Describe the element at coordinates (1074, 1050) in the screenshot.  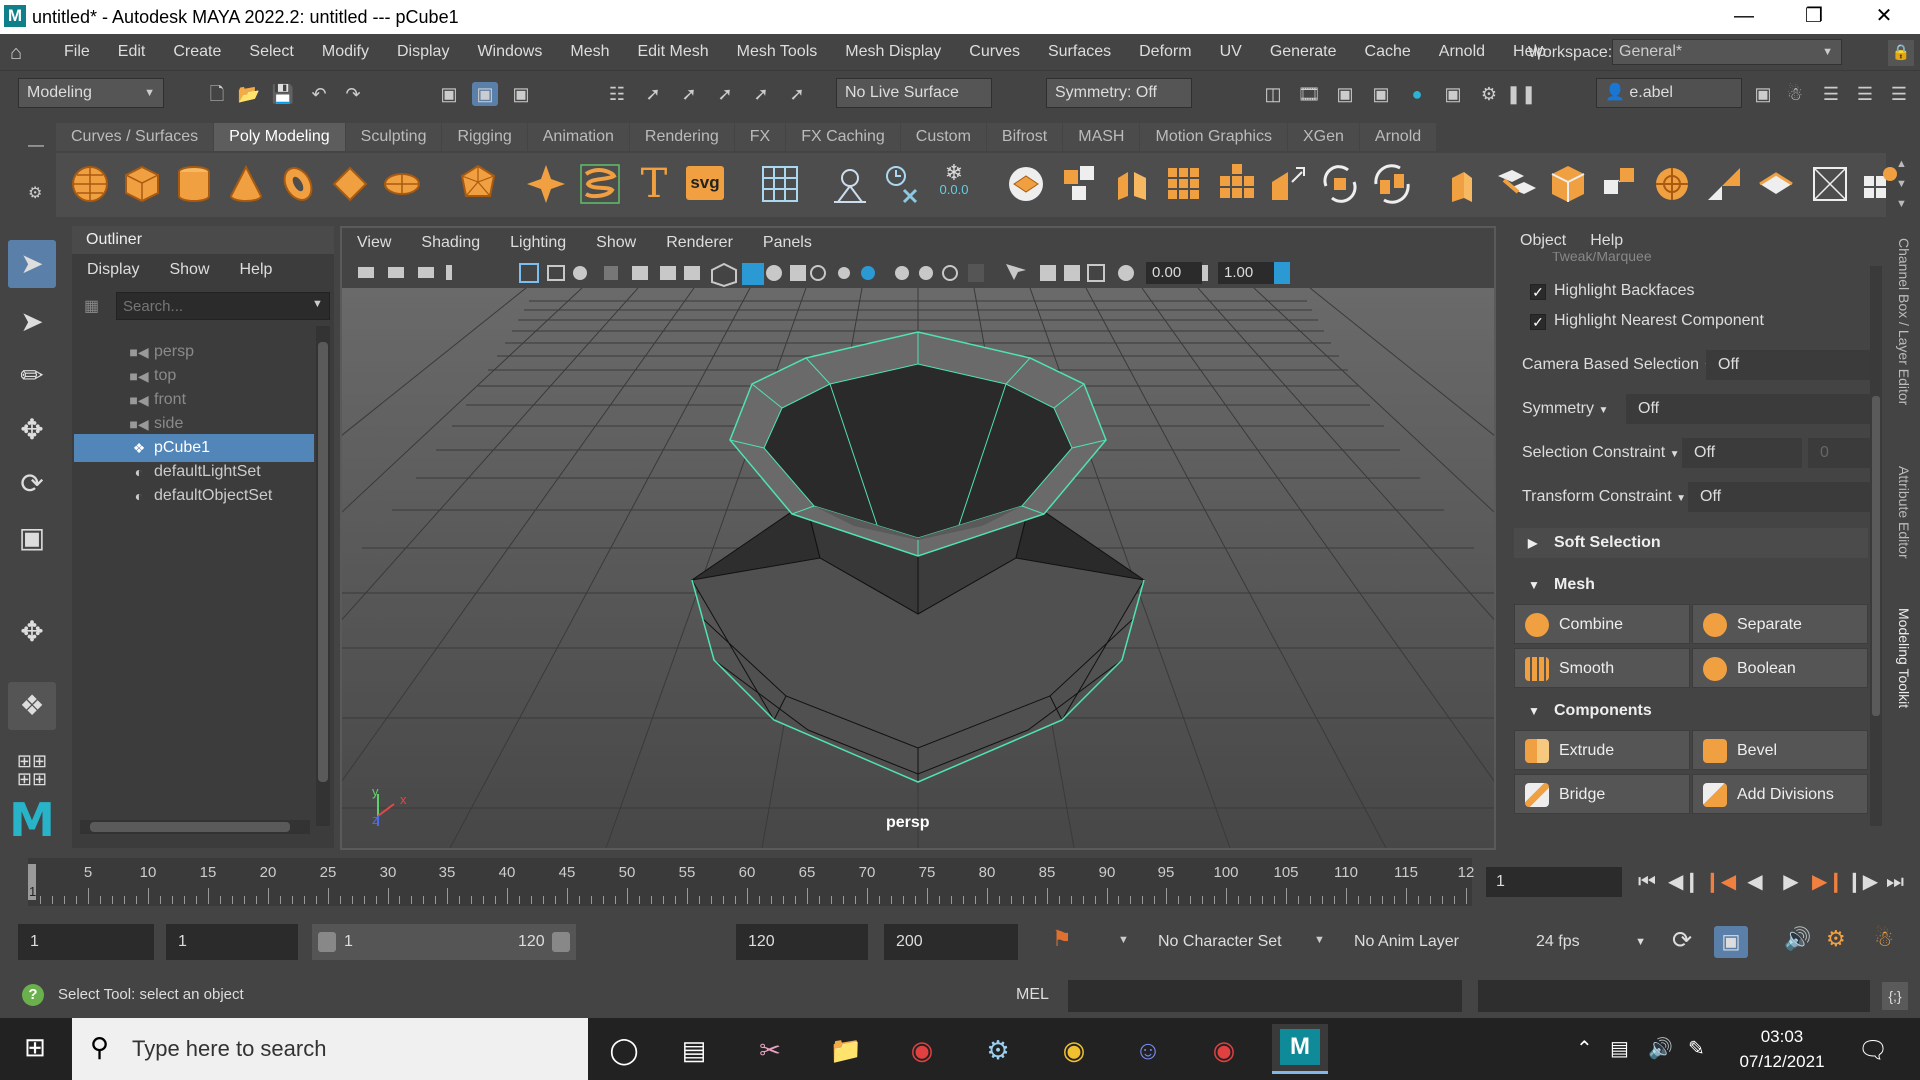
I see `chrome-icon: ◉` at that location.